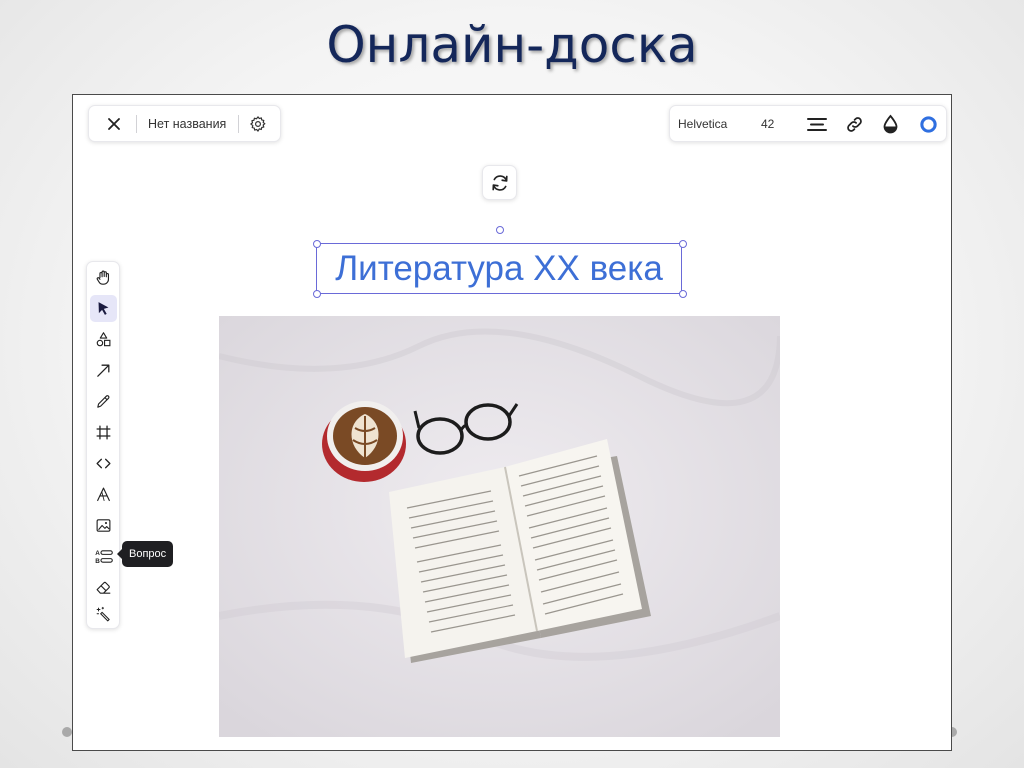 This screenshot has height=768, width=1024. I want to click on align-center-icon, so click(817, 124).